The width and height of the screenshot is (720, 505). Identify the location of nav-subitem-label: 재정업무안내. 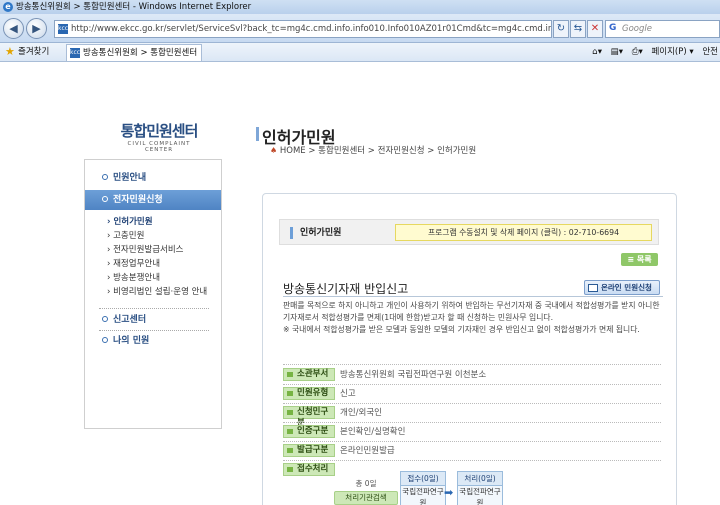
(137, 264).